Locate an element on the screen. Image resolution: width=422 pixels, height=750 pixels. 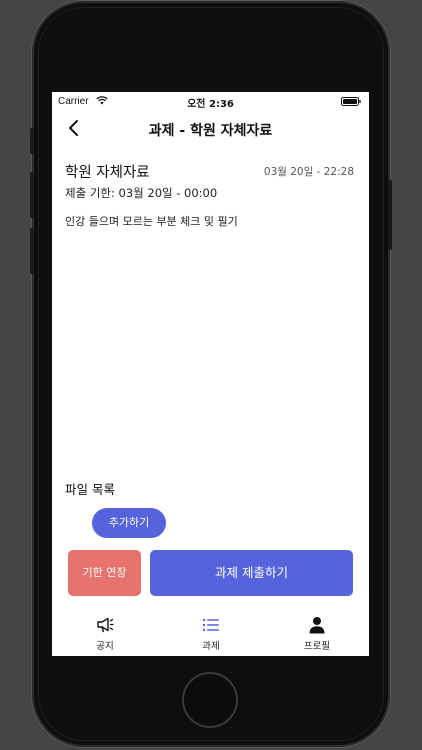
volume-up-button is located at coordinates (32, 195).